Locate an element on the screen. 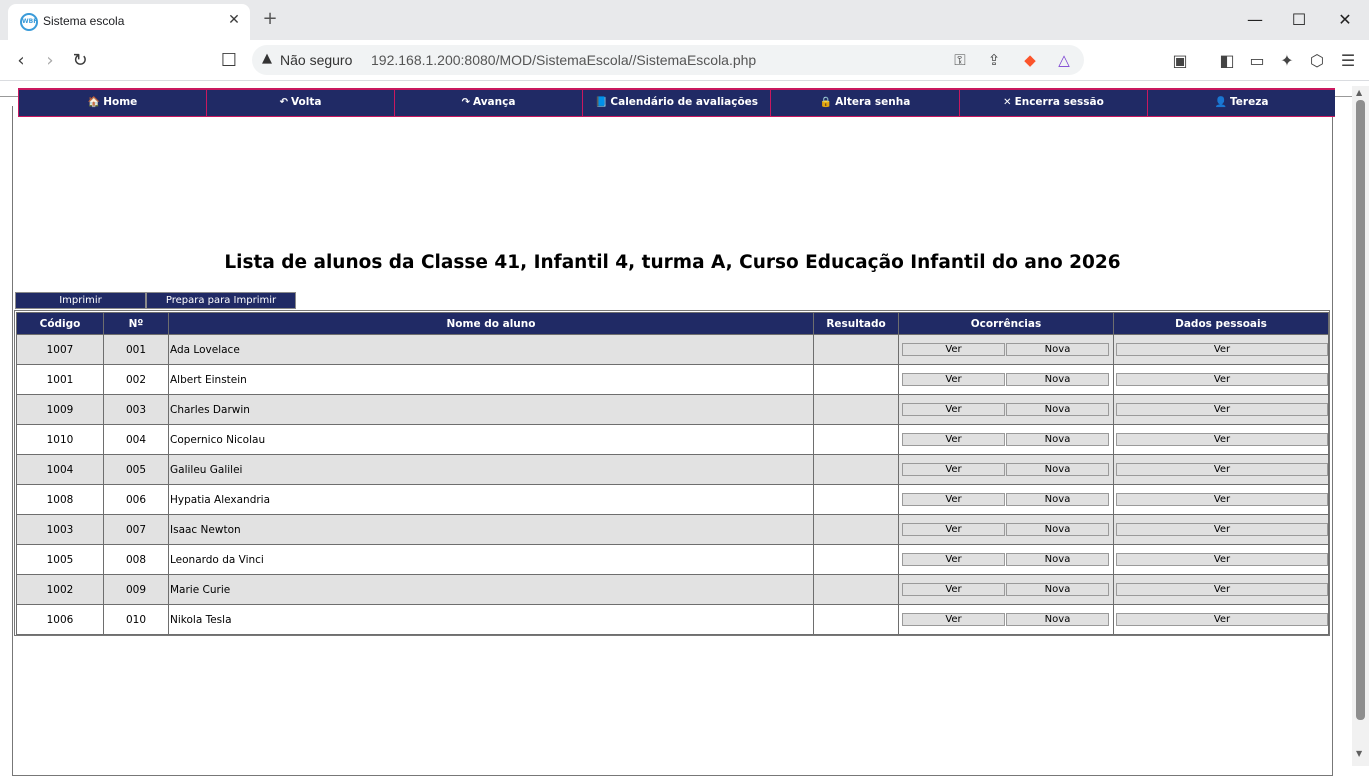 Image resolution: width=1369 pixels, height=776 pixels. prepare-print-button: Prepara para Imprimir is located at coordinates (221, 300).